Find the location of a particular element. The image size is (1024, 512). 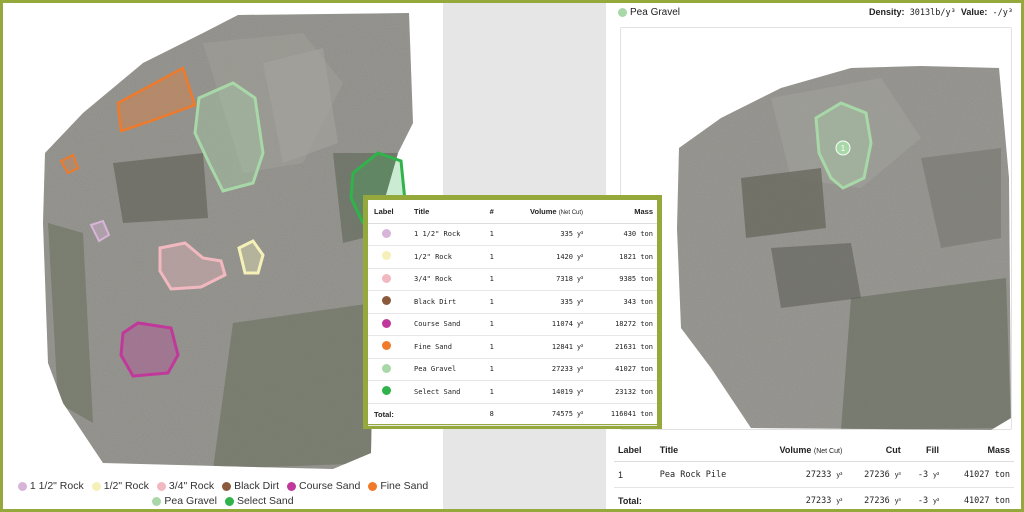

total-cut: 27236 y³ is located at coordinates (875, 499).